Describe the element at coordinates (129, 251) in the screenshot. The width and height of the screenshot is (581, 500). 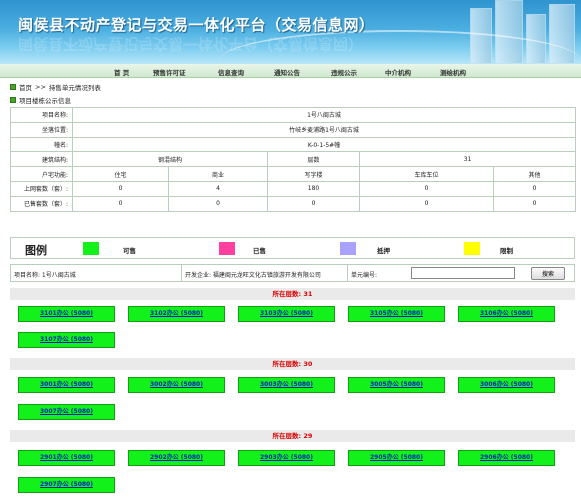
I see `legend-label-available: 可售` at that location.